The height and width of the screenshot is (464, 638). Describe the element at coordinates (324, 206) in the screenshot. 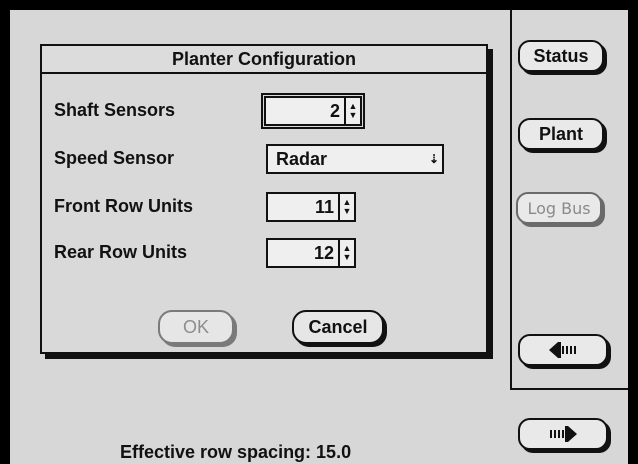

I see `front-row-units-value: 11` at that location.